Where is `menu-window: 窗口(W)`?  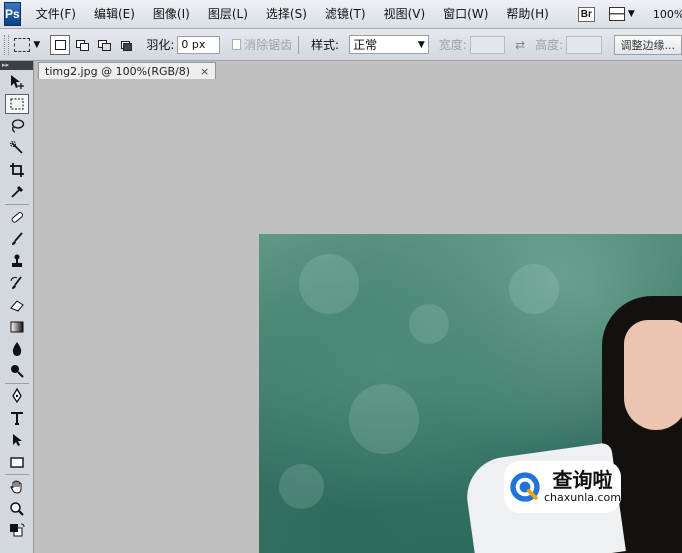
menu-window: 窗口(W) is located at coordinates (465, 14).